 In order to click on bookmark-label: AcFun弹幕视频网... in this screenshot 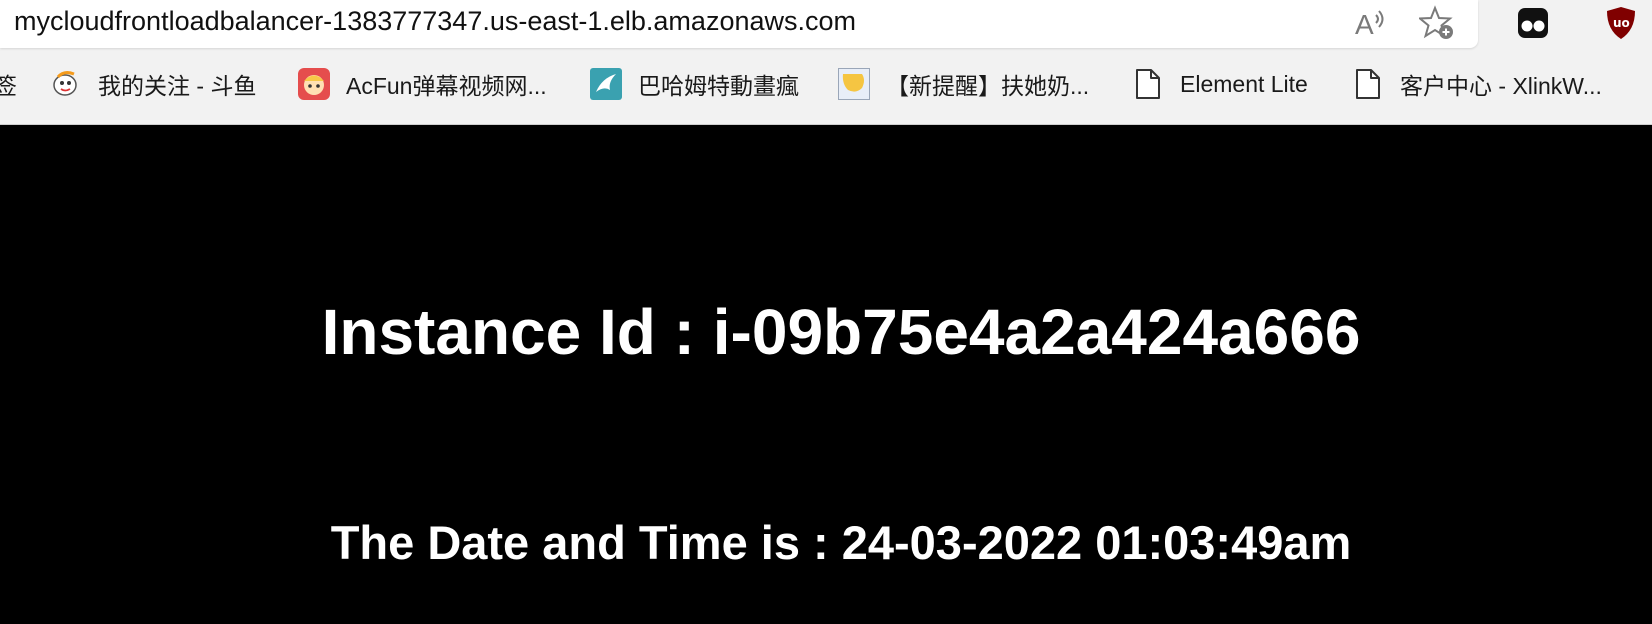, I will do `click(446, 86)`.